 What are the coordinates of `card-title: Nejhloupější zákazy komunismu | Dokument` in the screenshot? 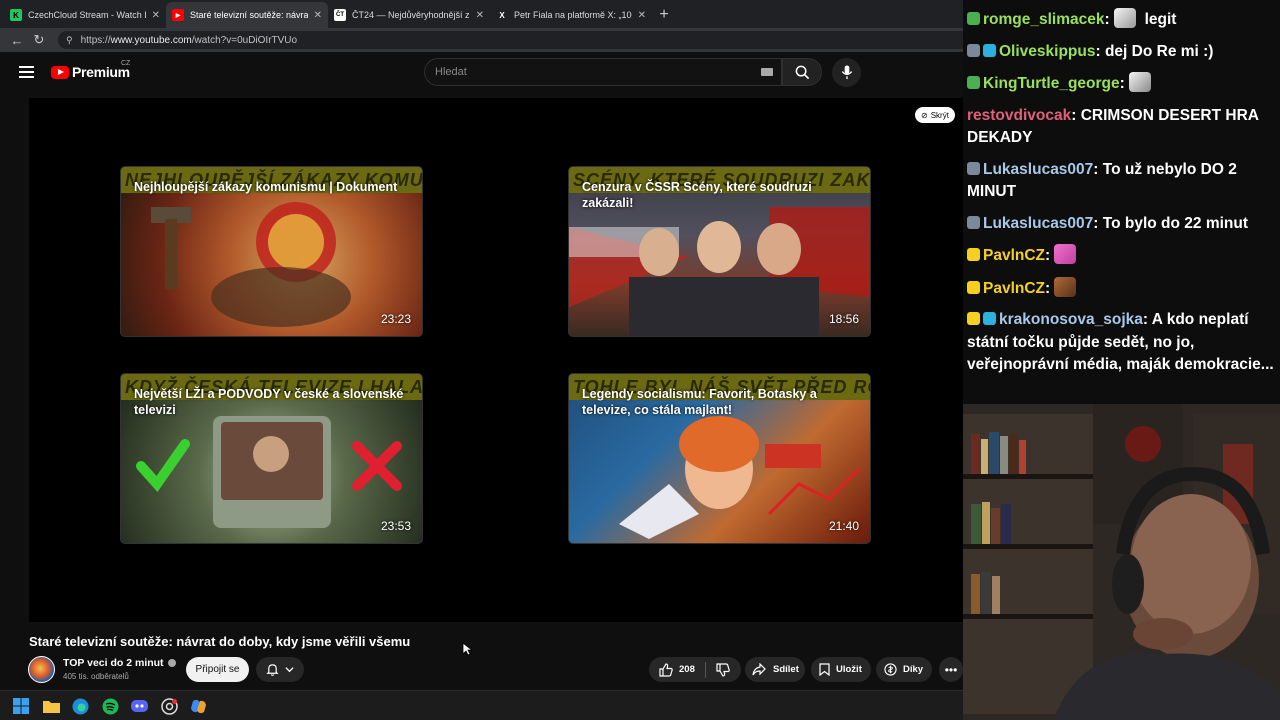 It's located at (266, 187).